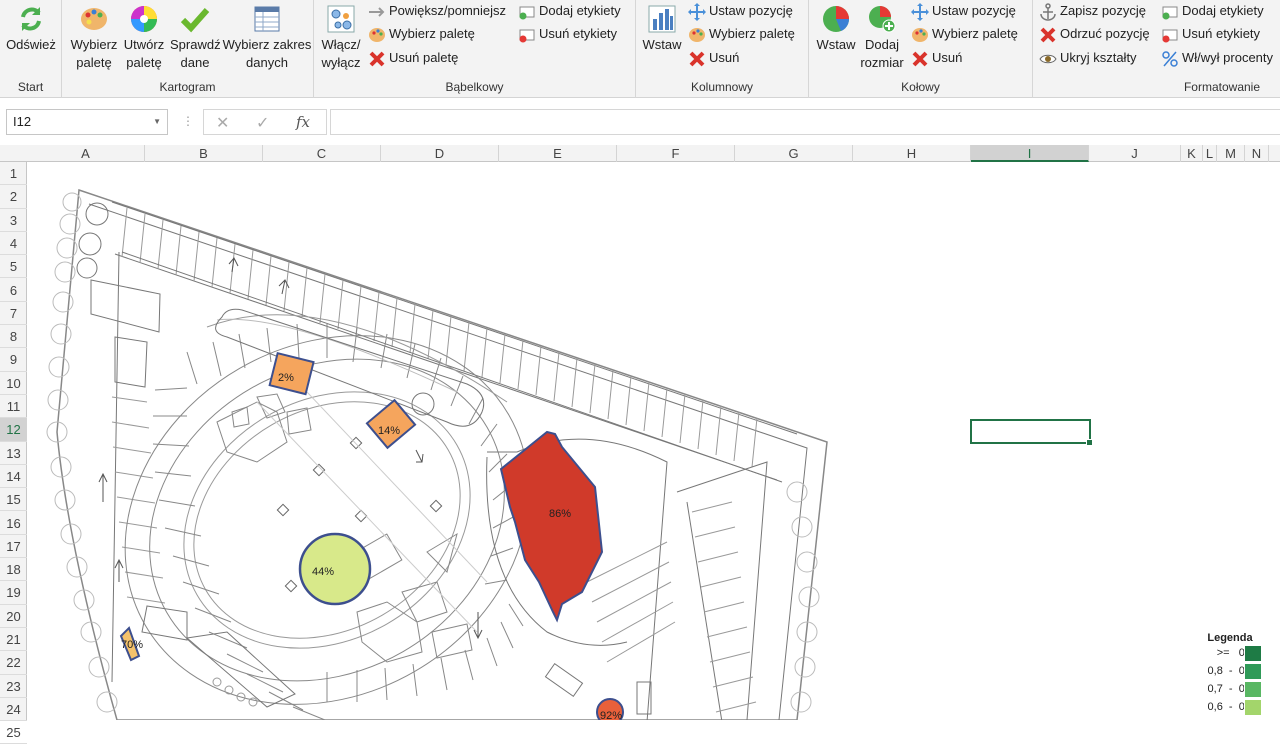 Image resolution: width=1280 pixels, height=744 pixels. Describe the element at coordinates (1210, 153) in the screenshot. I see `column-header: L` at that location.